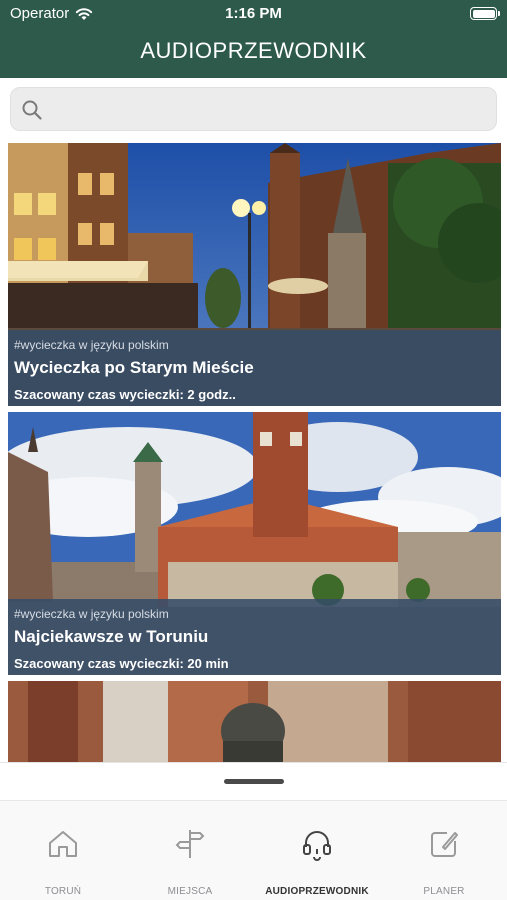 Image resolution: width=507 pixels, height=900 pixels. I want to click on tab-bar: TORUŃ MIEJSCA AUDIOPRZEWODNIK PLANER, so click(253, 850).